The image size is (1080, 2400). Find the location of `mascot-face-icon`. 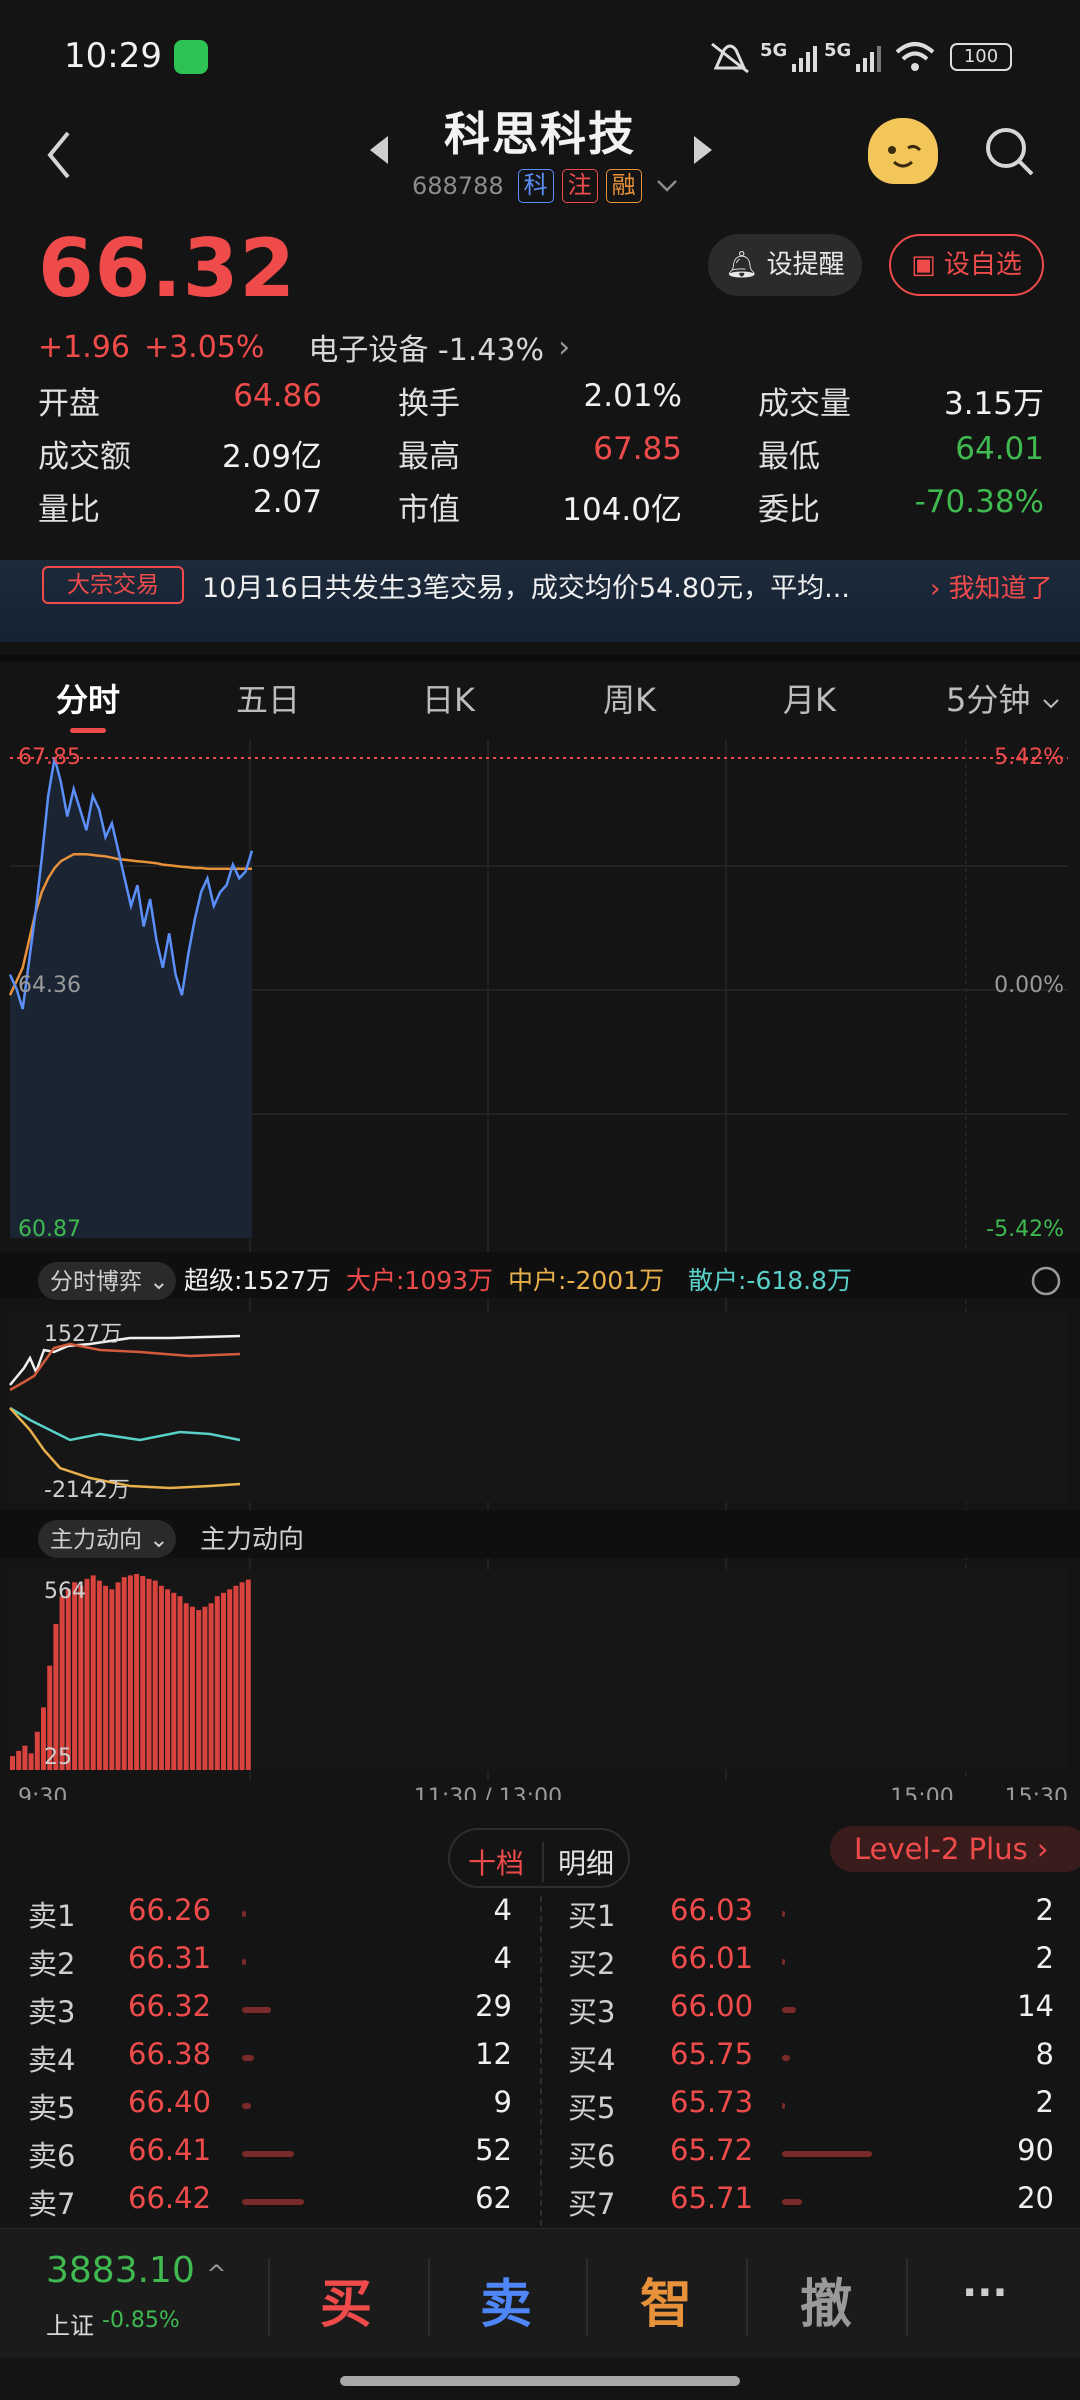

mascot-face-icon is located at coordinates (905, 156).